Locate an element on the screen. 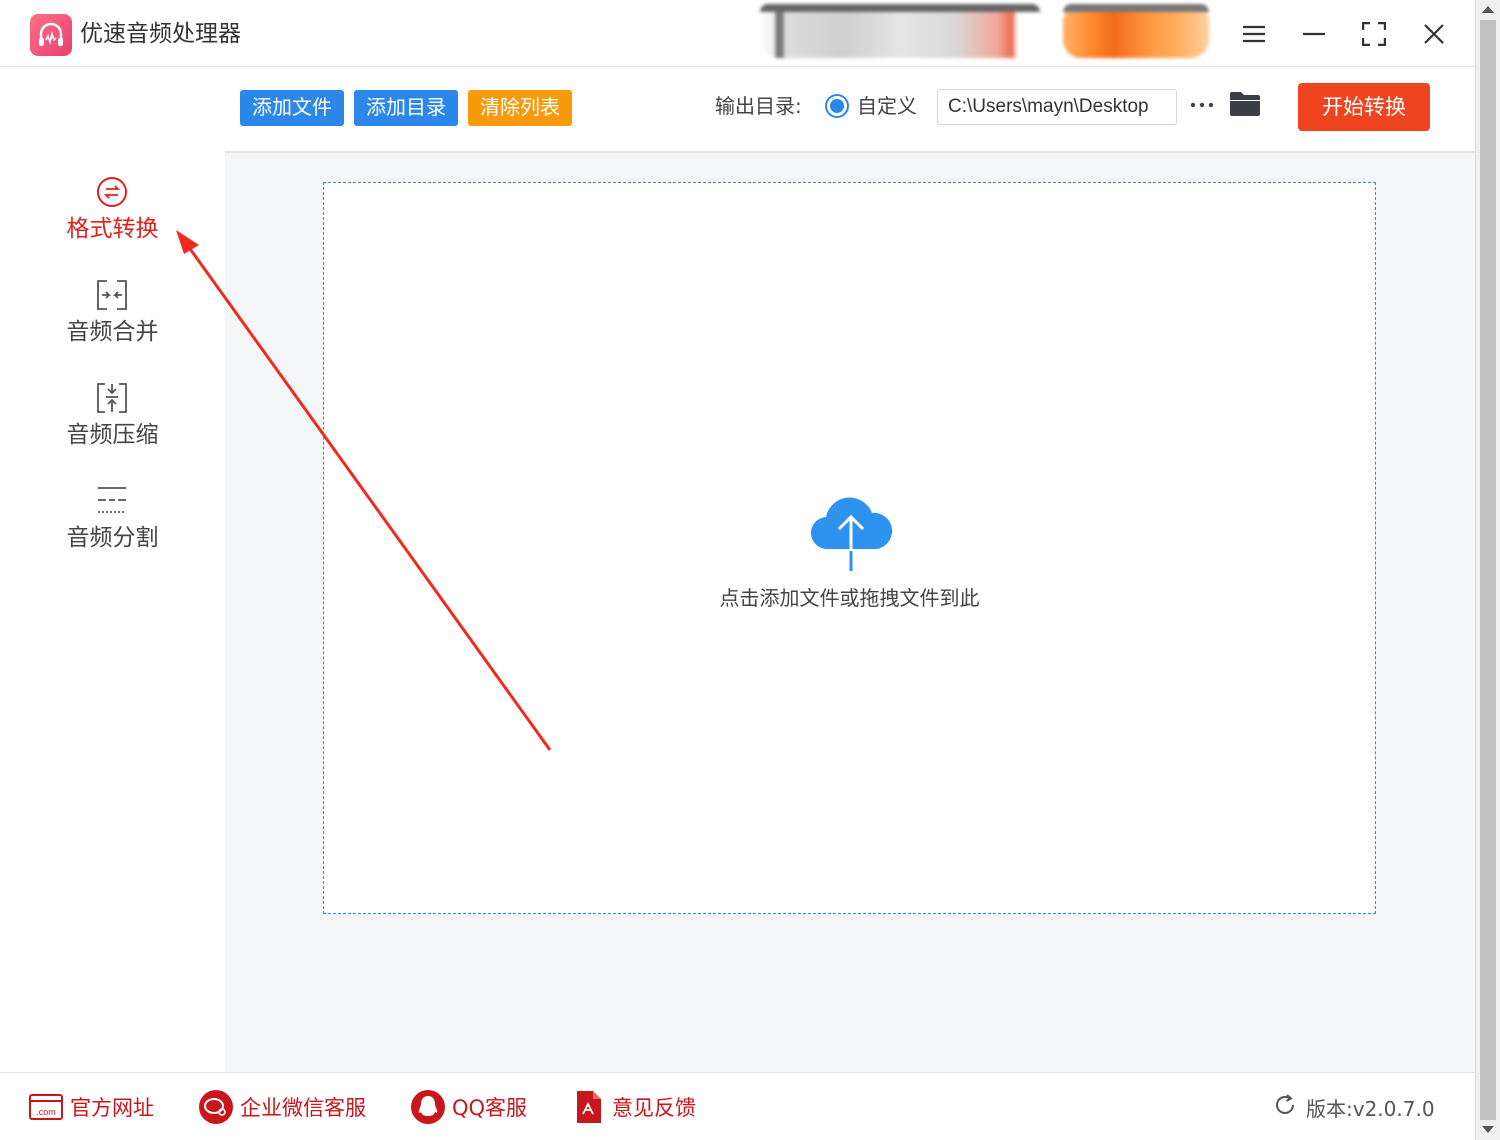 The image size is (1500, 1140). split-icon is located at coordinates (112, 501).